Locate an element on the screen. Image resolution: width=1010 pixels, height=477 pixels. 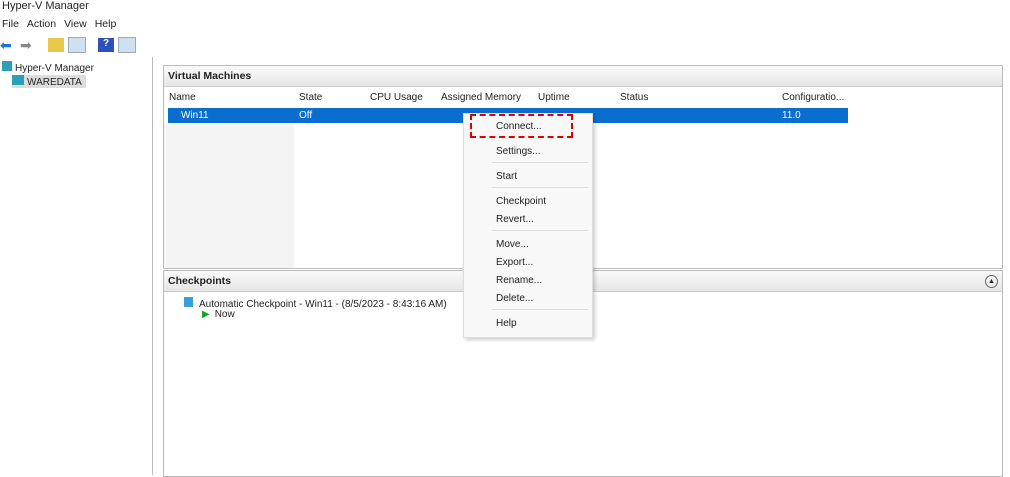
back-icon: ⬅ is located at coordinates (8, 45).